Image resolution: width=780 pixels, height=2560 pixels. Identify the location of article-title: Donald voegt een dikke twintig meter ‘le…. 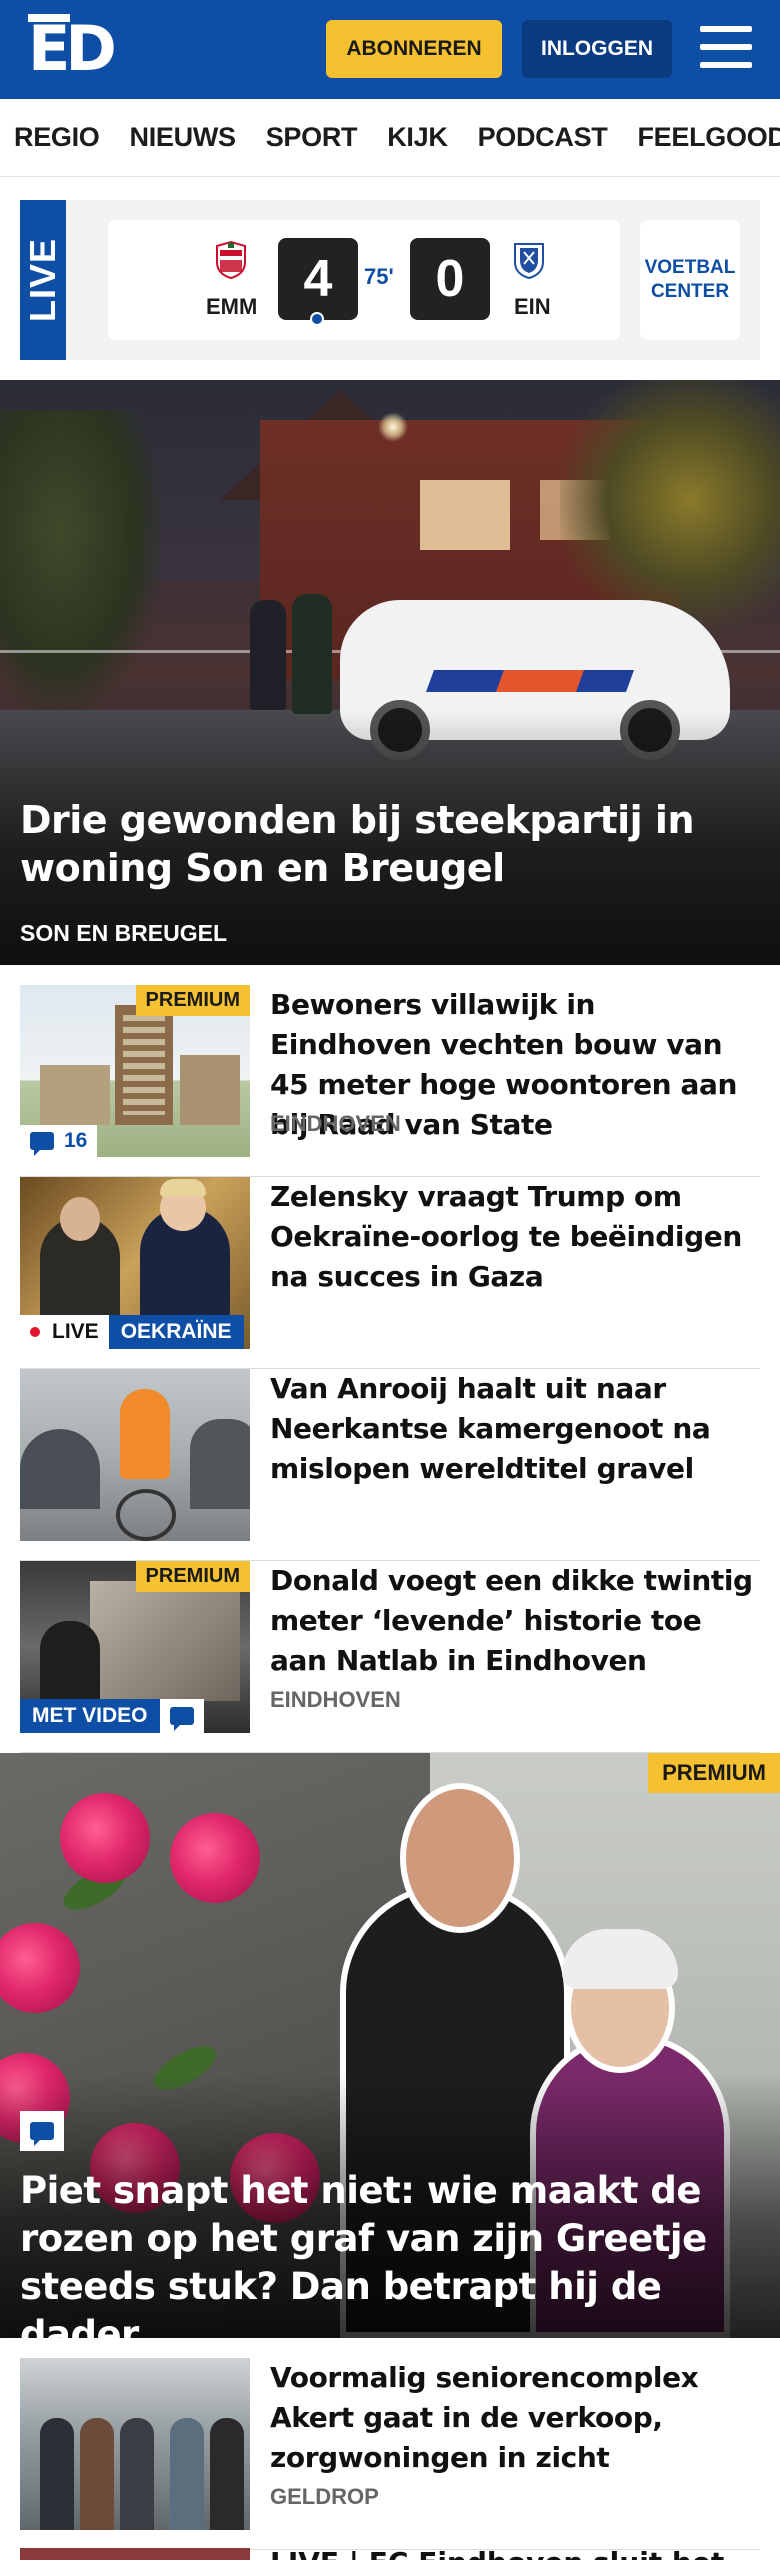
(515, 1621).